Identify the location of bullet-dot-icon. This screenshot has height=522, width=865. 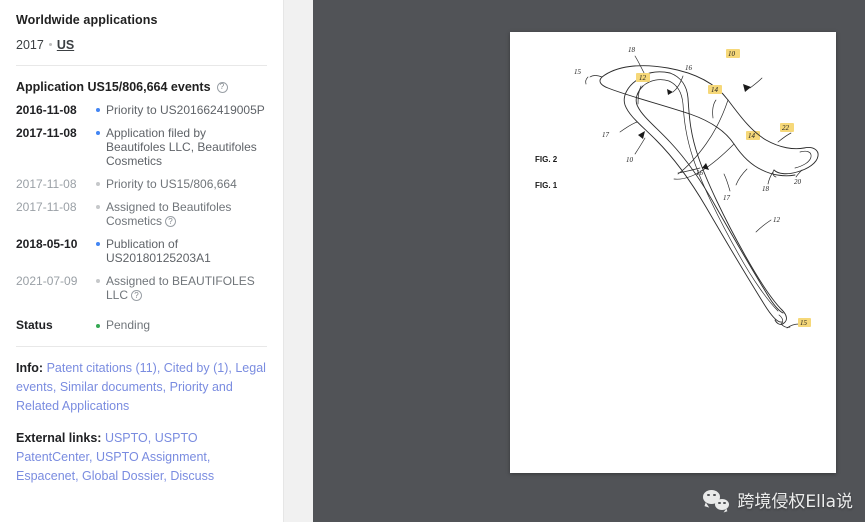
(50, 44).